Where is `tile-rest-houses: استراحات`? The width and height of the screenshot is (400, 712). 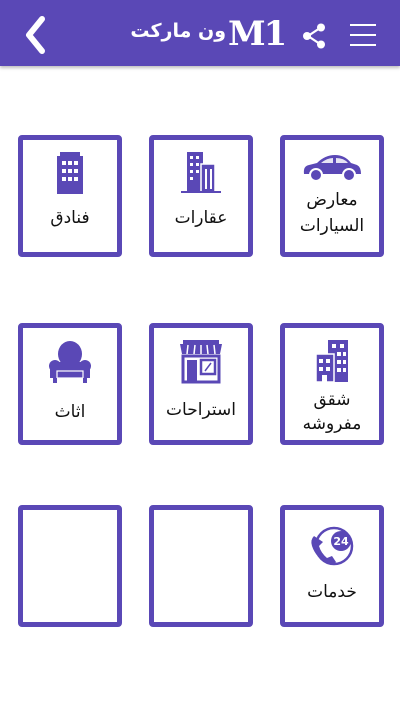 tile-rest-houses: استراحات is located at coordinates (201, 384).